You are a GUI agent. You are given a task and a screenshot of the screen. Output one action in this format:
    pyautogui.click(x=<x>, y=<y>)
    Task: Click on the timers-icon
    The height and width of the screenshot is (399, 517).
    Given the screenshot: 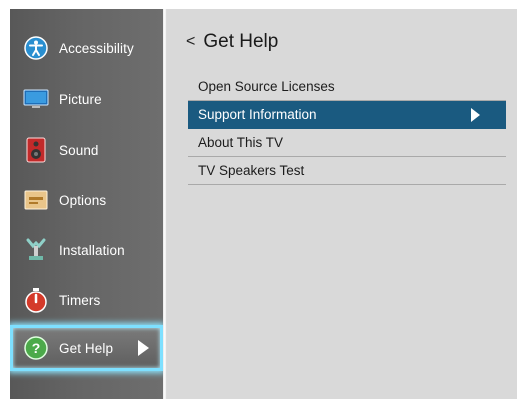 What is the action you would take?
    pyautogui.click(x=36, y=300)
    